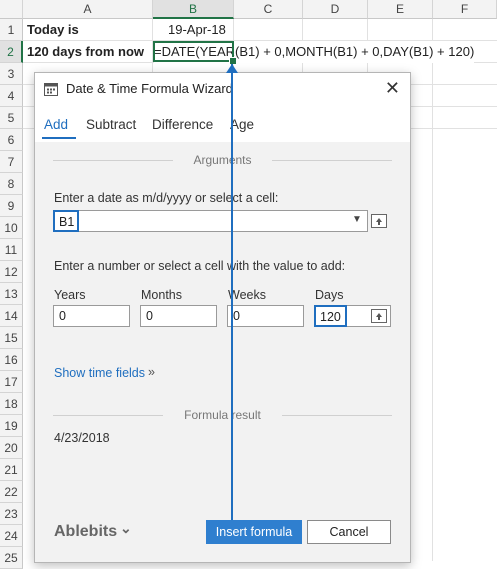 This screenshot has height=569, width=497. Describe the element at coordinates (329, 295) in the screenshot. I see `days-label: Days` at that location.